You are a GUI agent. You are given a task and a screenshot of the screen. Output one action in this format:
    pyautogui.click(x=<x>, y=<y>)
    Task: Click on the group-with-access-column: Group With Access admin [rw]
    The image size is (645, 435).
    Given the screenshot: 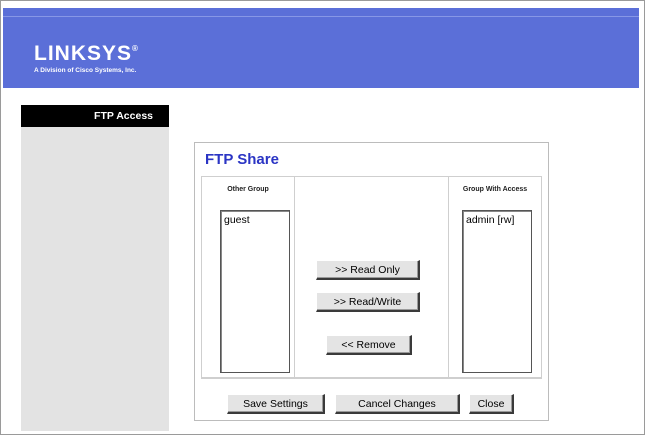 What is the action you would take?
    pyautogui.click(x=494, y=277)
    